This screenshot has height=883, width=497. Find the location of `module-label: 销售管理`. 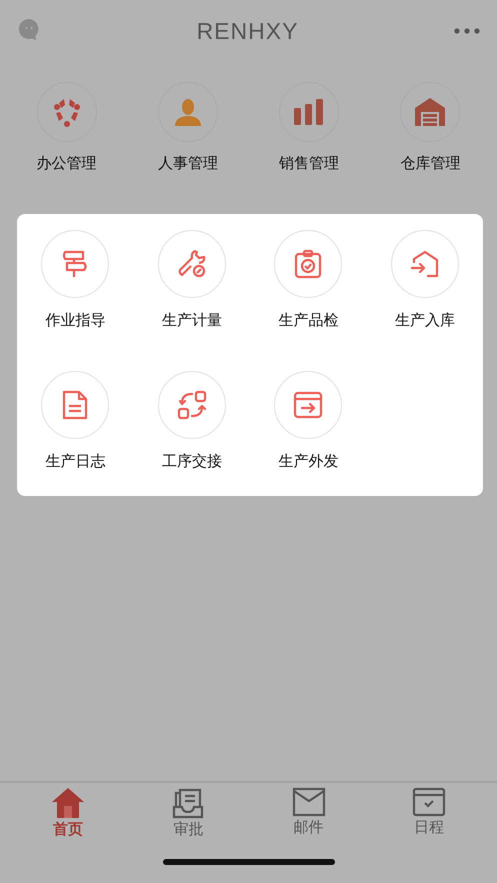

module-label: 销售管理 is located at coordinates (309, 163).